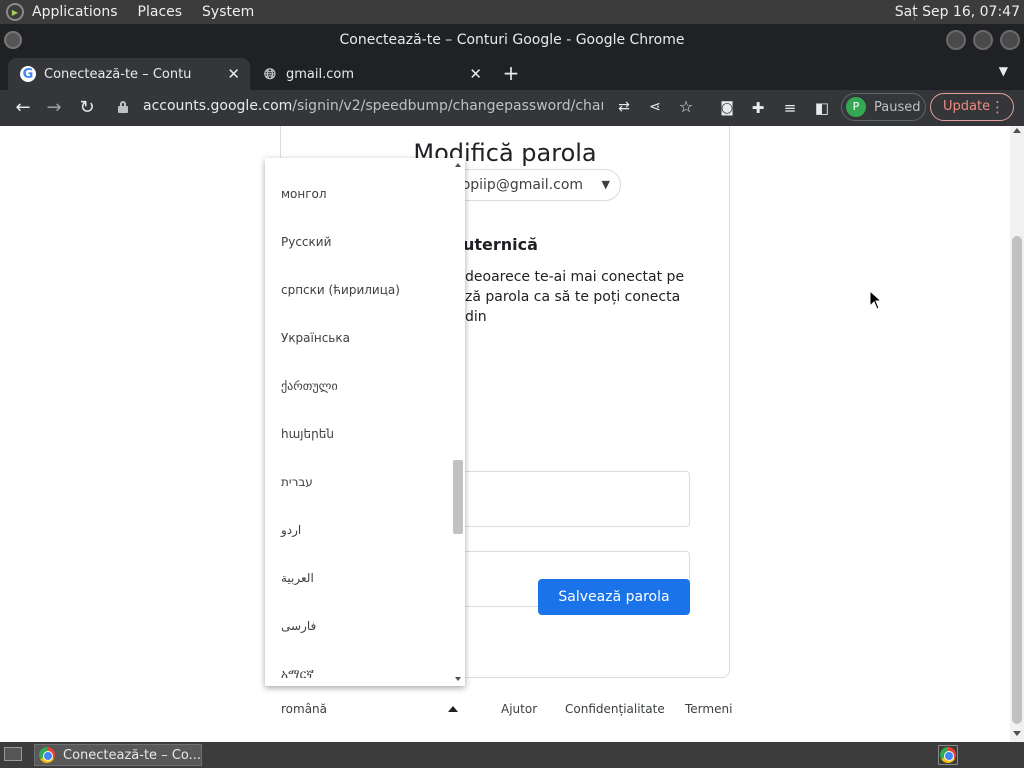 This screenshot has height=768, width=1024. Describe the element at coordinates (123, 107) in the screenshot. I see `lock-icon` at that location.